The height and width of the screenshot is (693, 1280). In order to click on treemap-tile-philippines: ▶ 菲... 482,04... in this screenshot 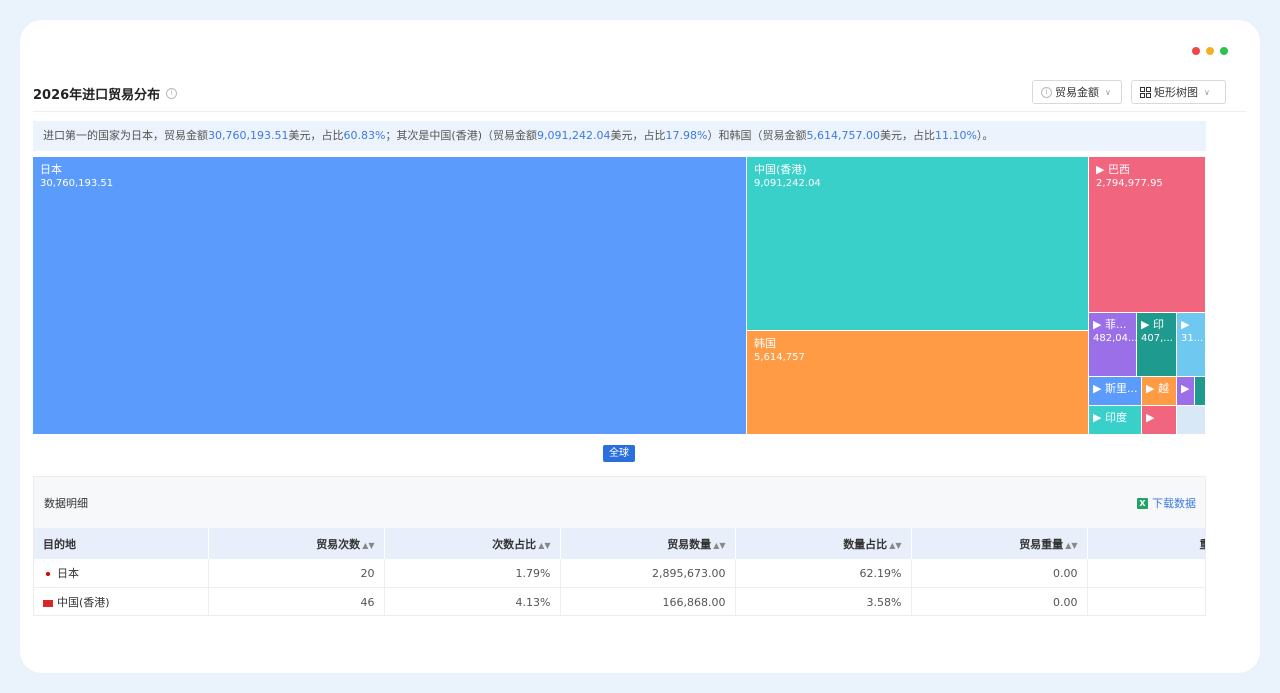, I will do `click(1113, 345)`.